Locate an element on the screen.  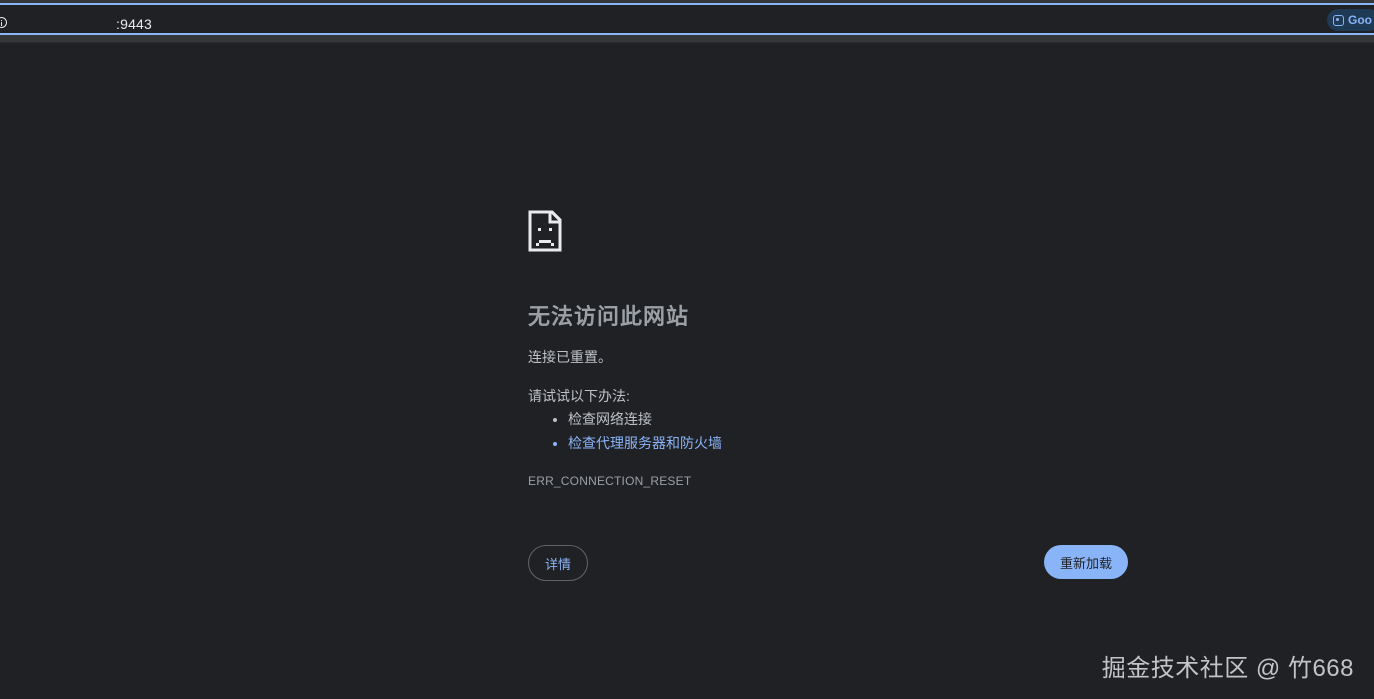
lens-icon is located at coordinates (1338, 20).